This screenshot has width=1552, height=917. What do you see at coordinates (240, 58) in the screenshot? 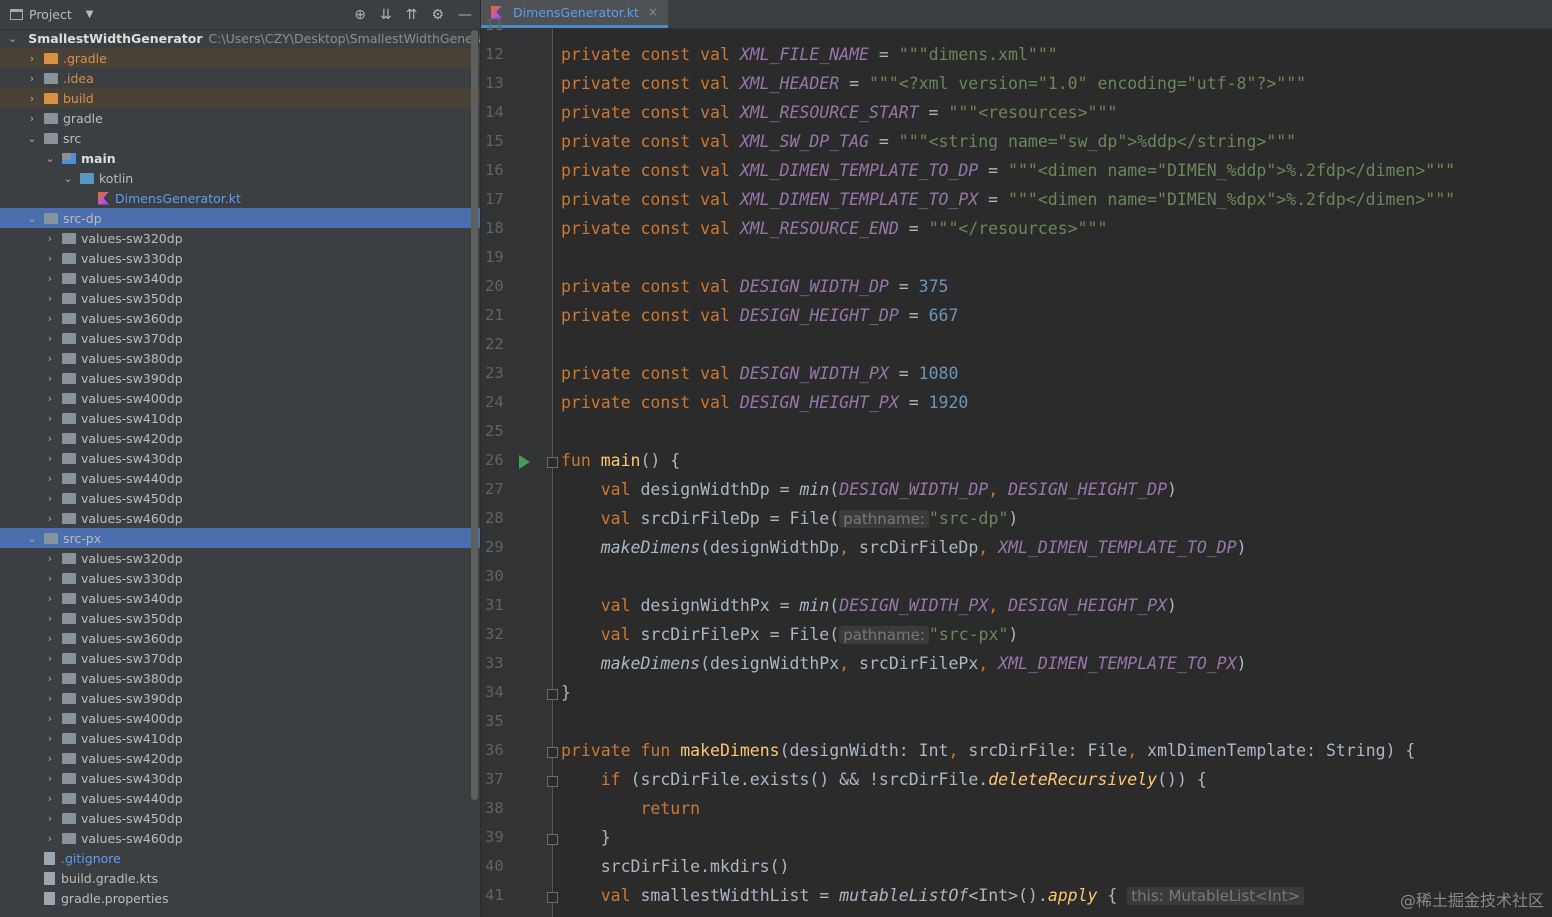
I see `tree-item-gradle-hidden: › .gradle` at bounding box center [240, 58].